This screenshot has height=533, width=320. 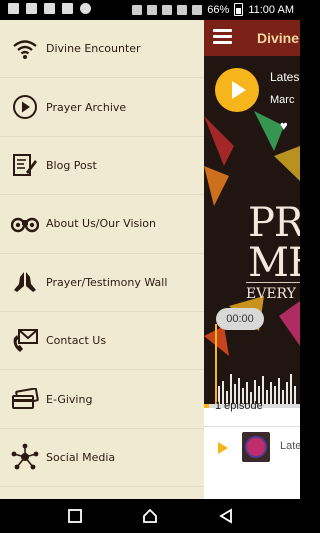 What do you see at coordinates (102, 166) in the screenshot?
I see `drawer-item-blog-post: Blog Post` at bounding box center [102, 166].